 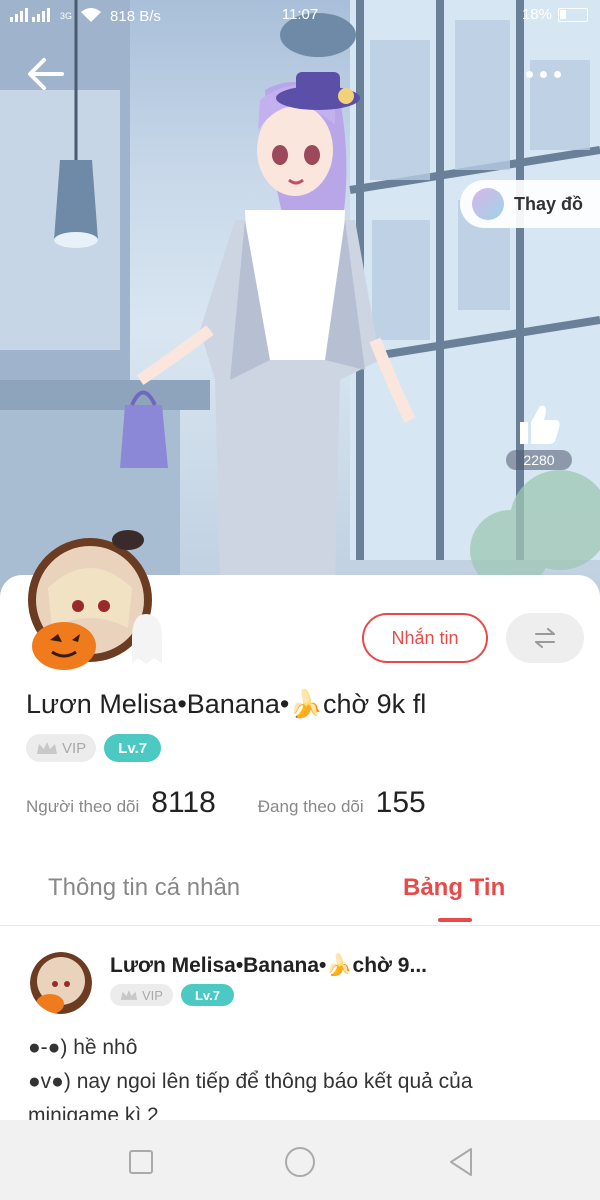 What do you see at coordinates (573, 14) in the screenshot?
I see `battery-icon` at bounding box center [573, 14].